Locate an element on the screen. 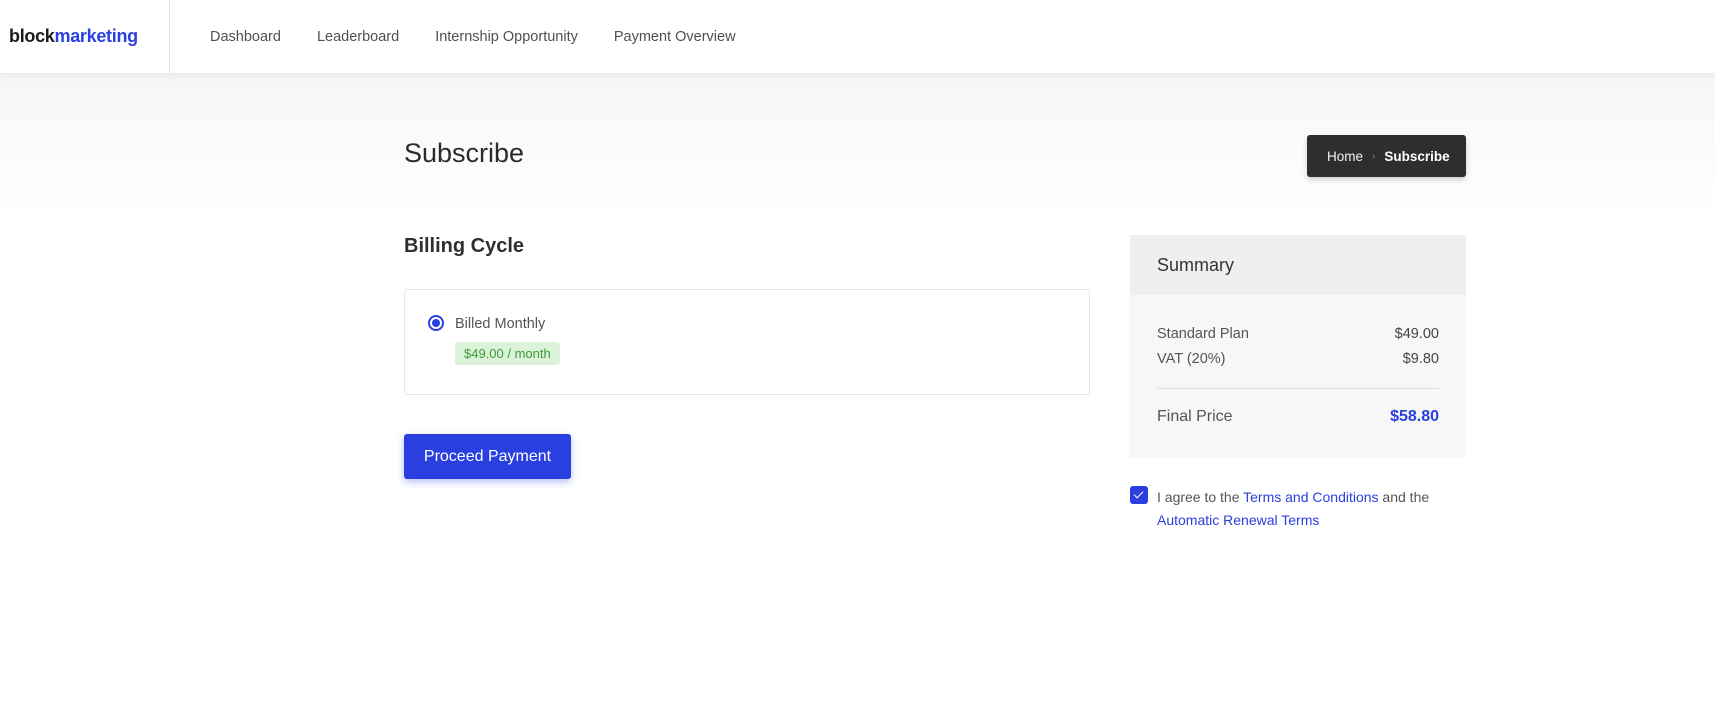  breadcrumb: Home › Subscribe is located at coordinates (1386, 156).